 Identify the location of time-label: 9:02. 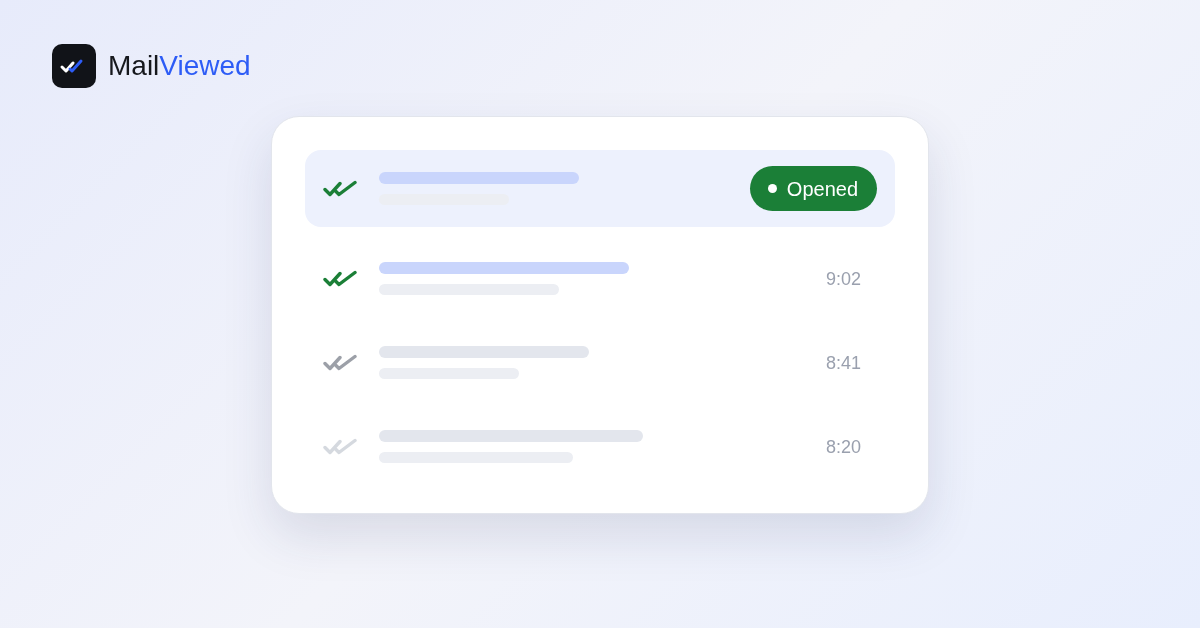
(843, 278).